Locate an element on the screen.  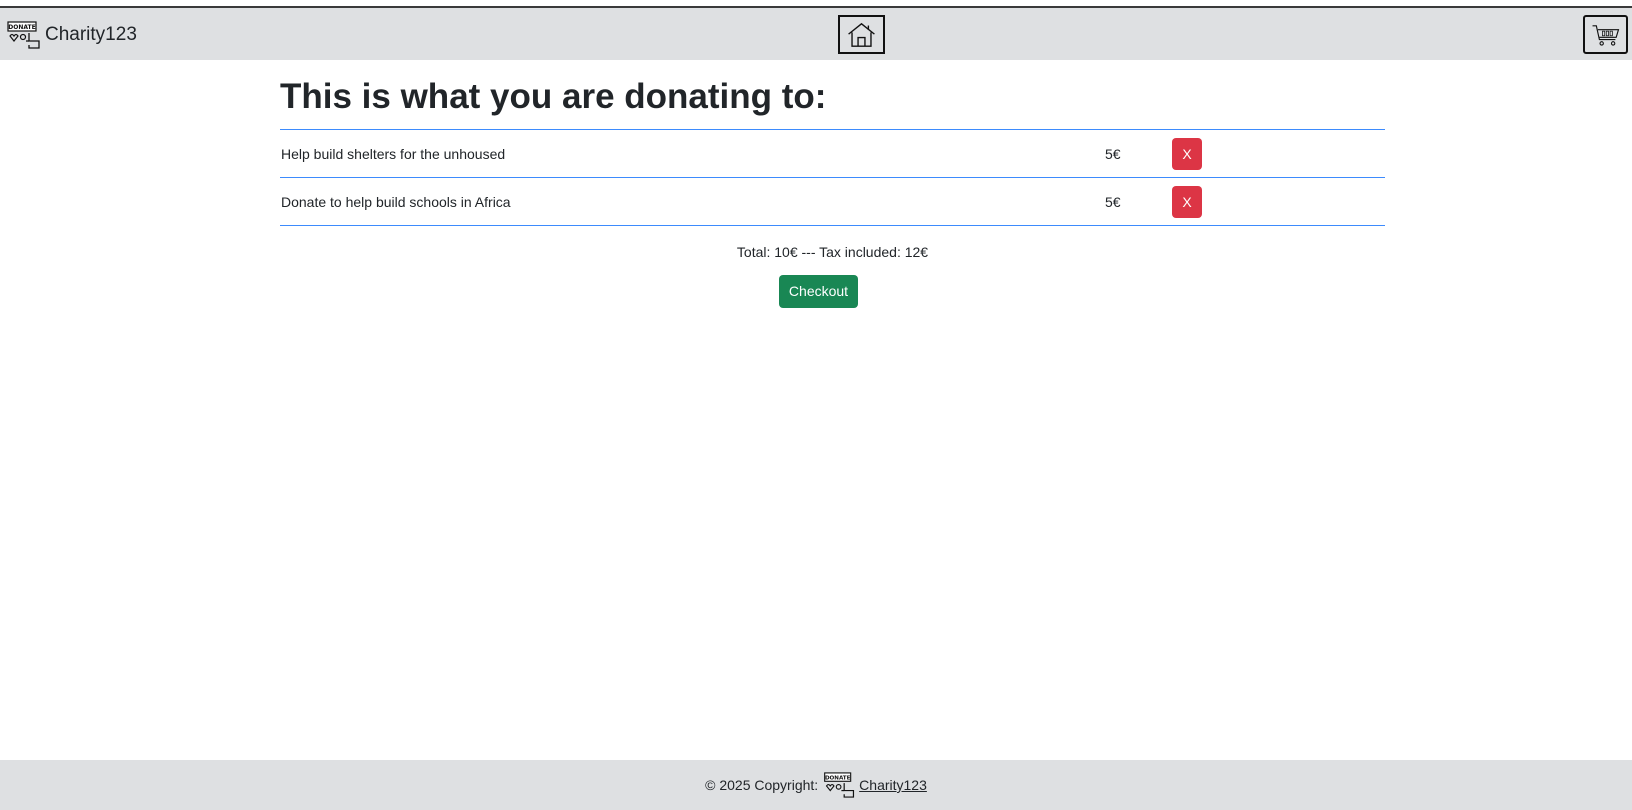
copyright-text: © 2025 Copyright: is located at coordinates (762, 785).